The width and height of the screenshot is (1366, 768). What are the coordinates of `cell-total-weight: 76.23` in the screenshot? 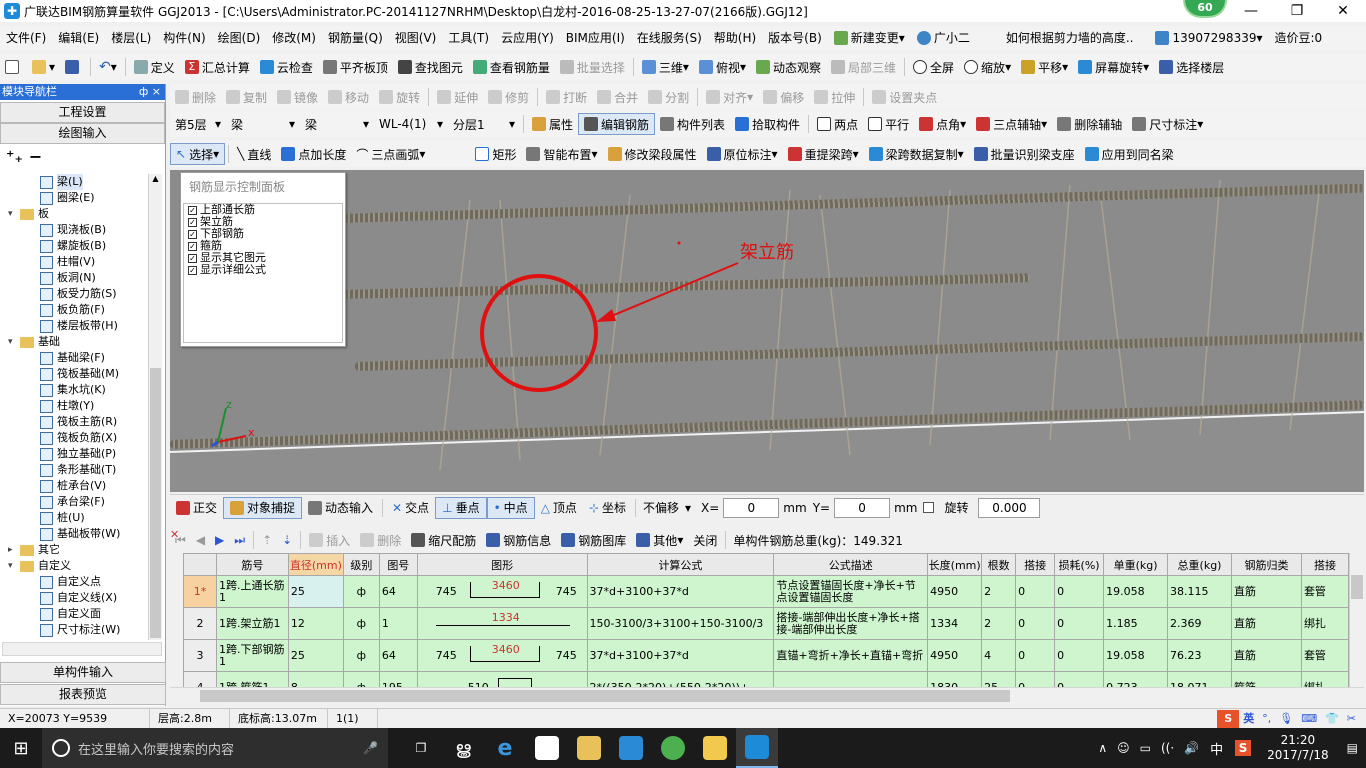 It's located at (1199, 655).